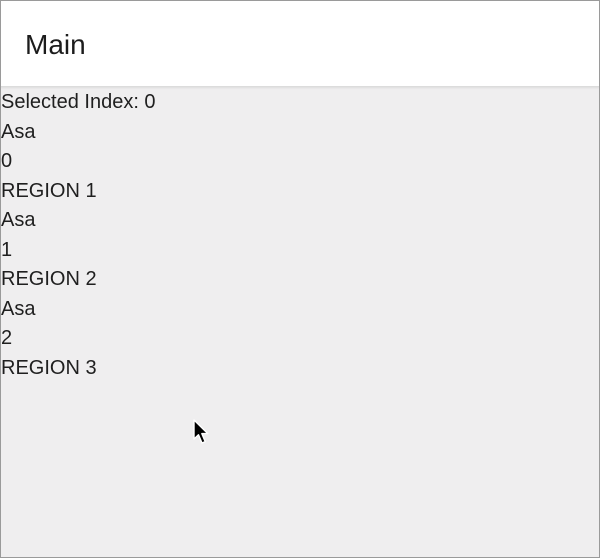  I want to click on region-item-index: 0, so click(7, 161).